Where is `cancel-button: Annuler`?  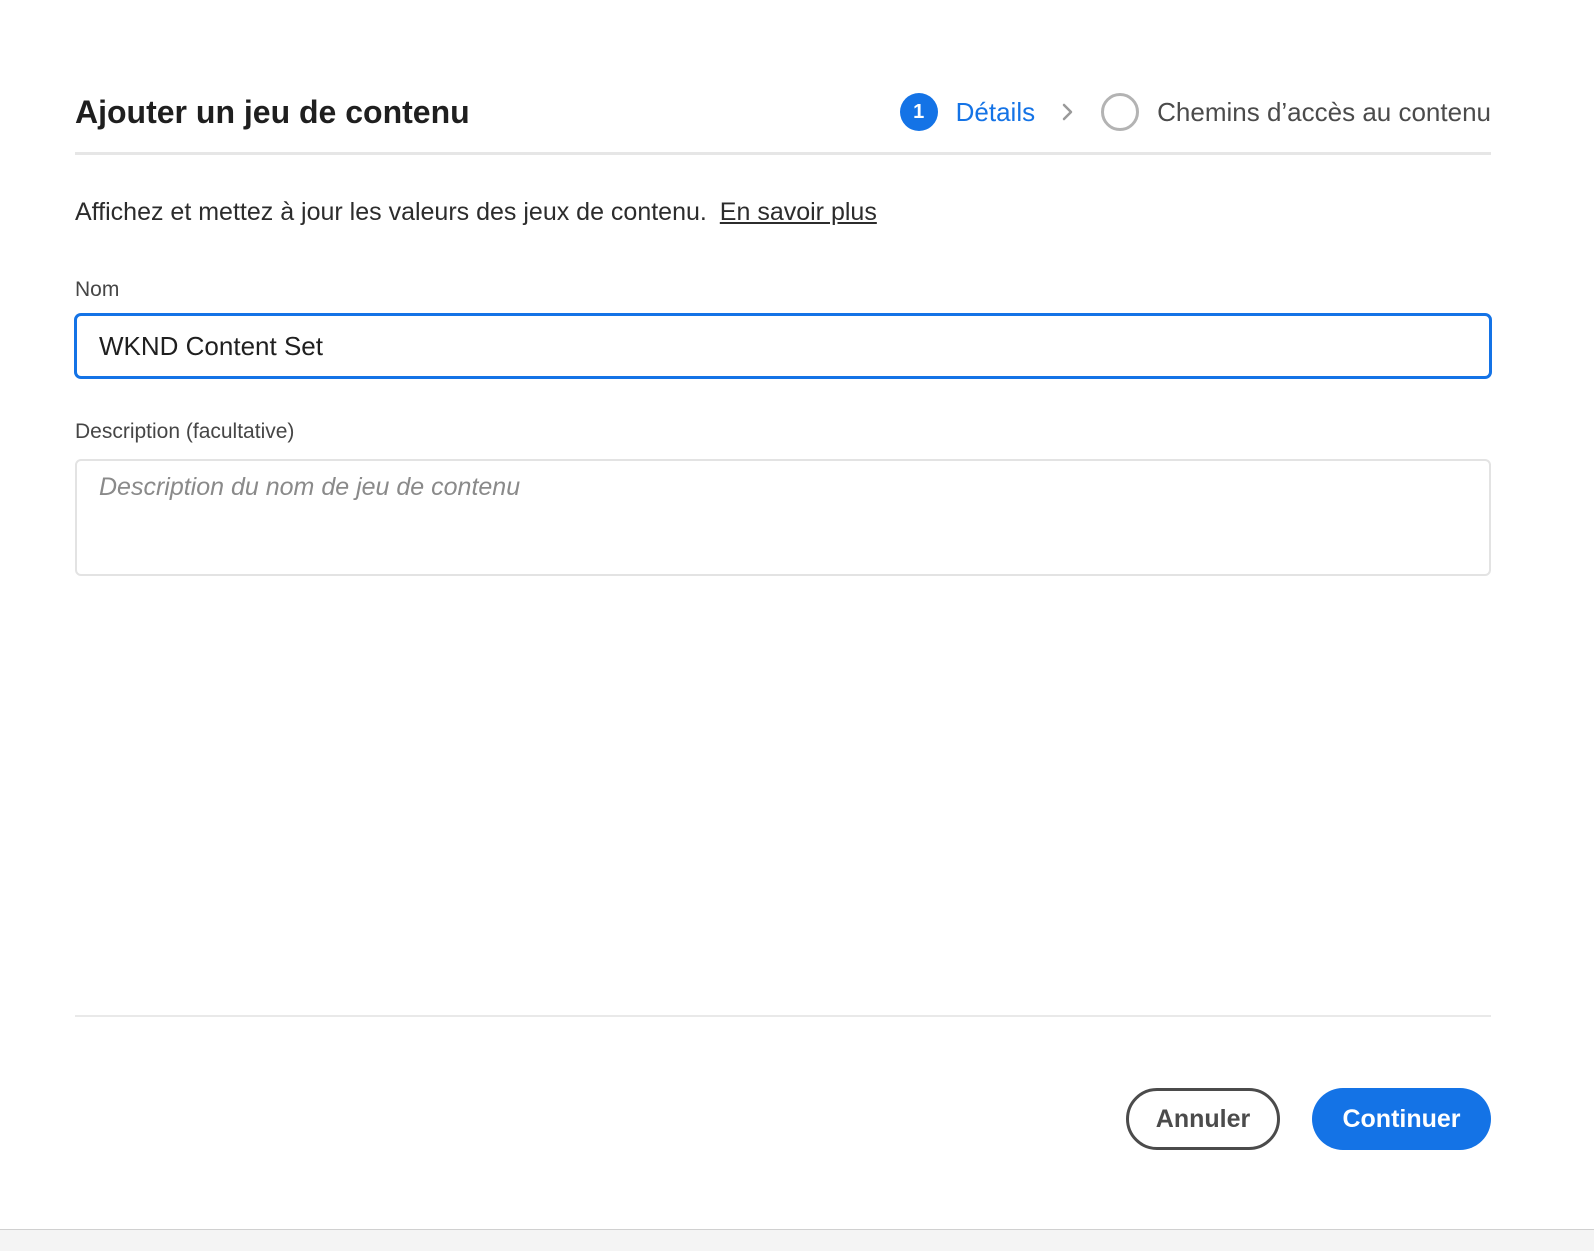 cancel-button: Annuler is located at coordinates (1203, 1119).